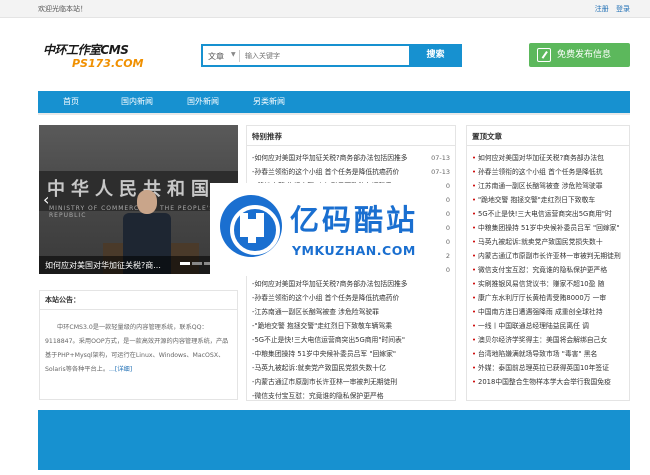  I want to click on list-item-title: 内蒙古通辽市原副市长许亚林一审被判无期徒刑, so click(548, 256).